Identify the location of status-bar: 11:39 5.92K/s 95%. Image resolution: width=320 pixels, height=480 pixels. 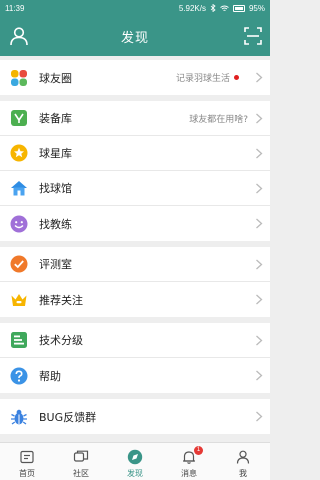
(135, 8).